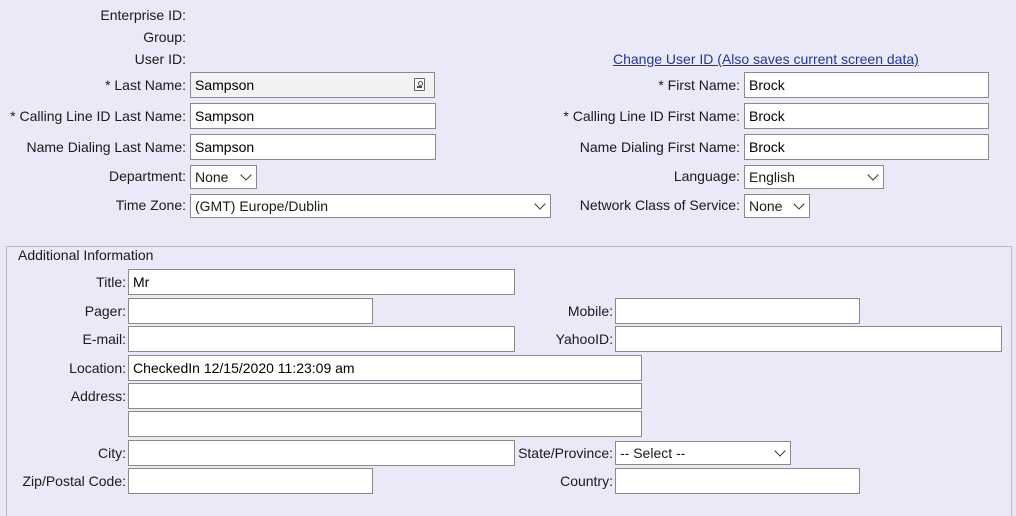 The width and height of the screenshot is (1016, 516). I want to click on country-field, so click(737, 481).